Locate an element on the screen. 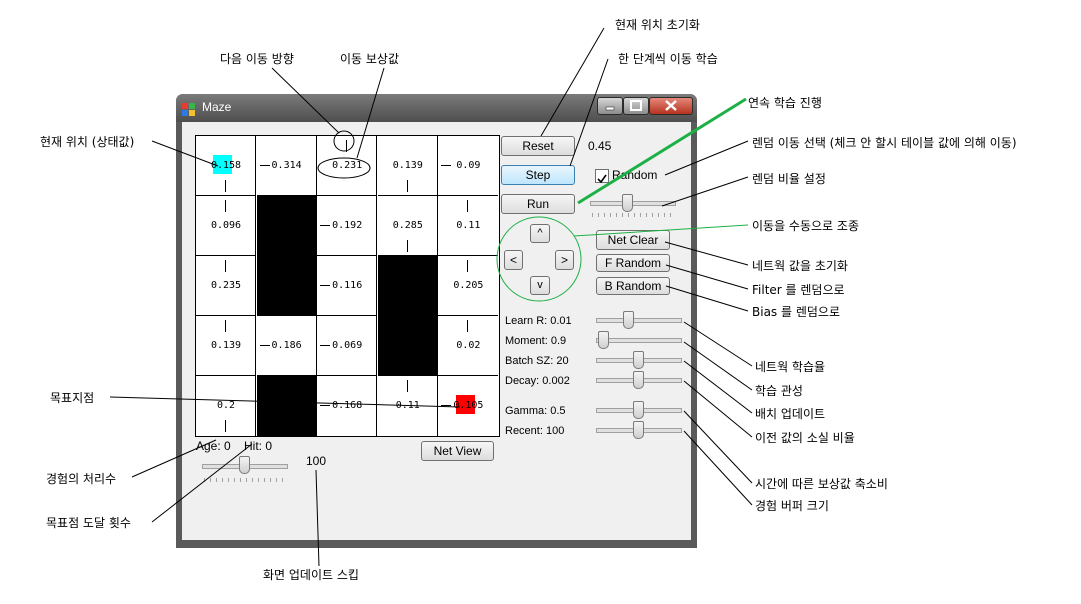  callout-next-direction-line is located at coordinates (305, 100).